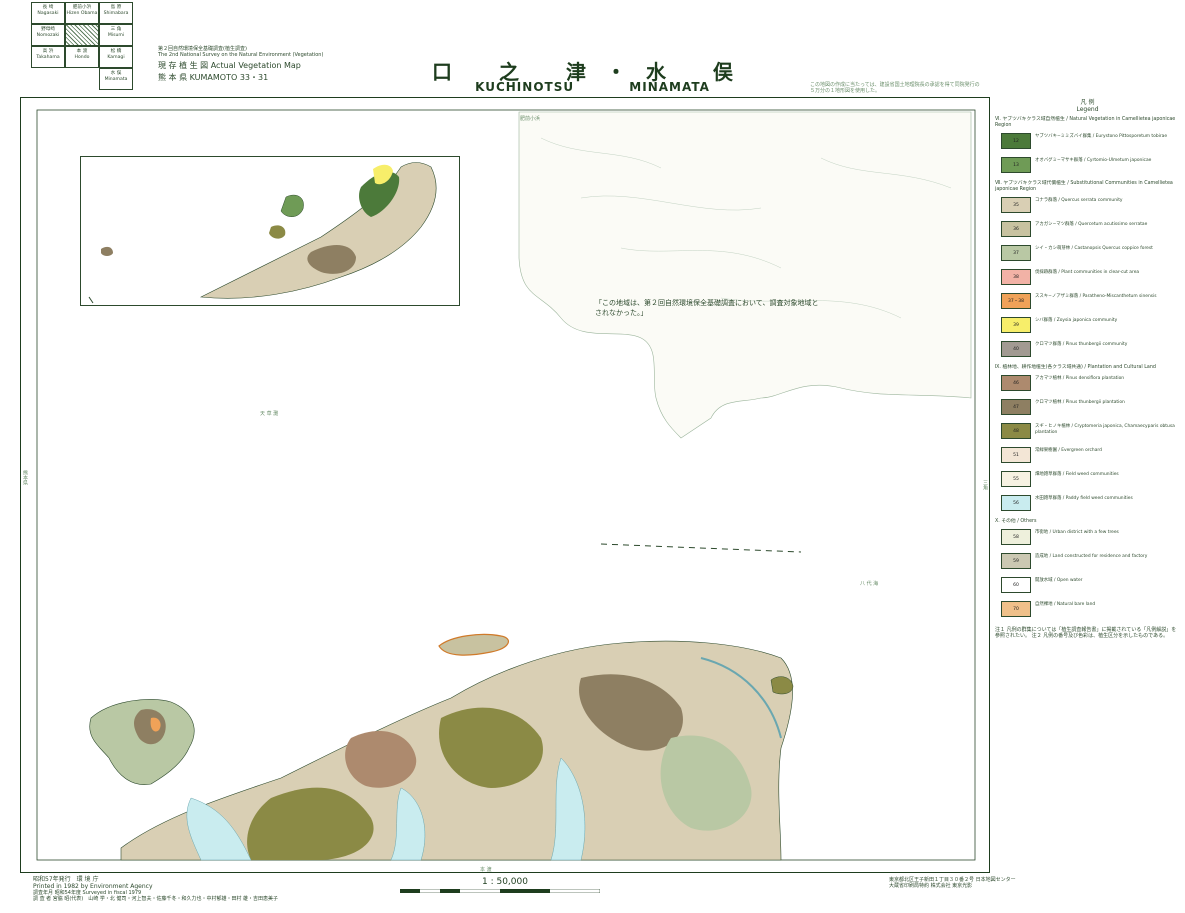 The width and height of the screenshot is (1185, 913). What do you see at coordinates (701, 548) in the screenshot?
I see `prefecture-boundary` at bounding box center [701, 548].